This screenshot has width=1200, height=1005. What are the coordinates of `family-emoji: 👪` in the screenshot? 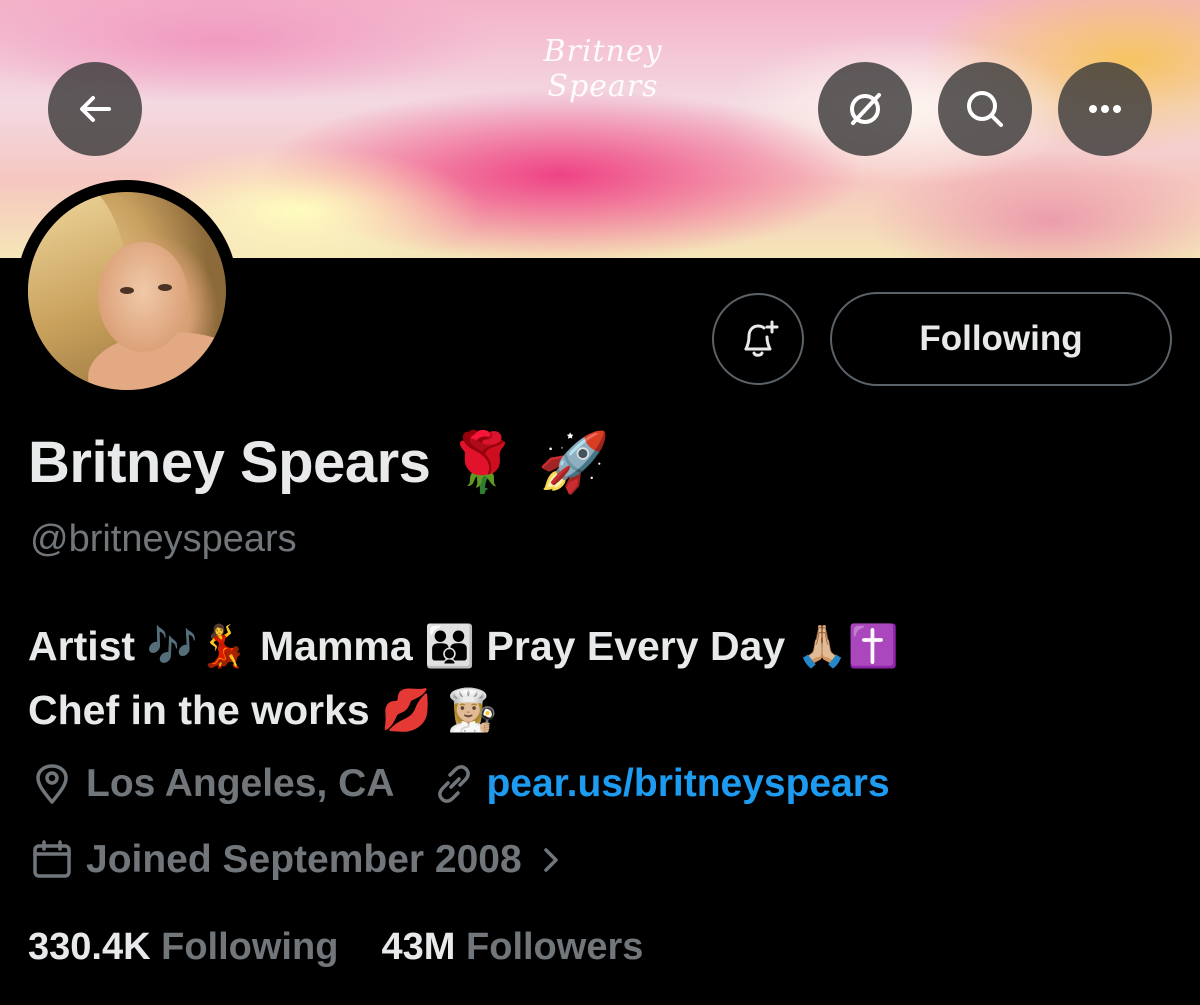 It's located at (450, 646).